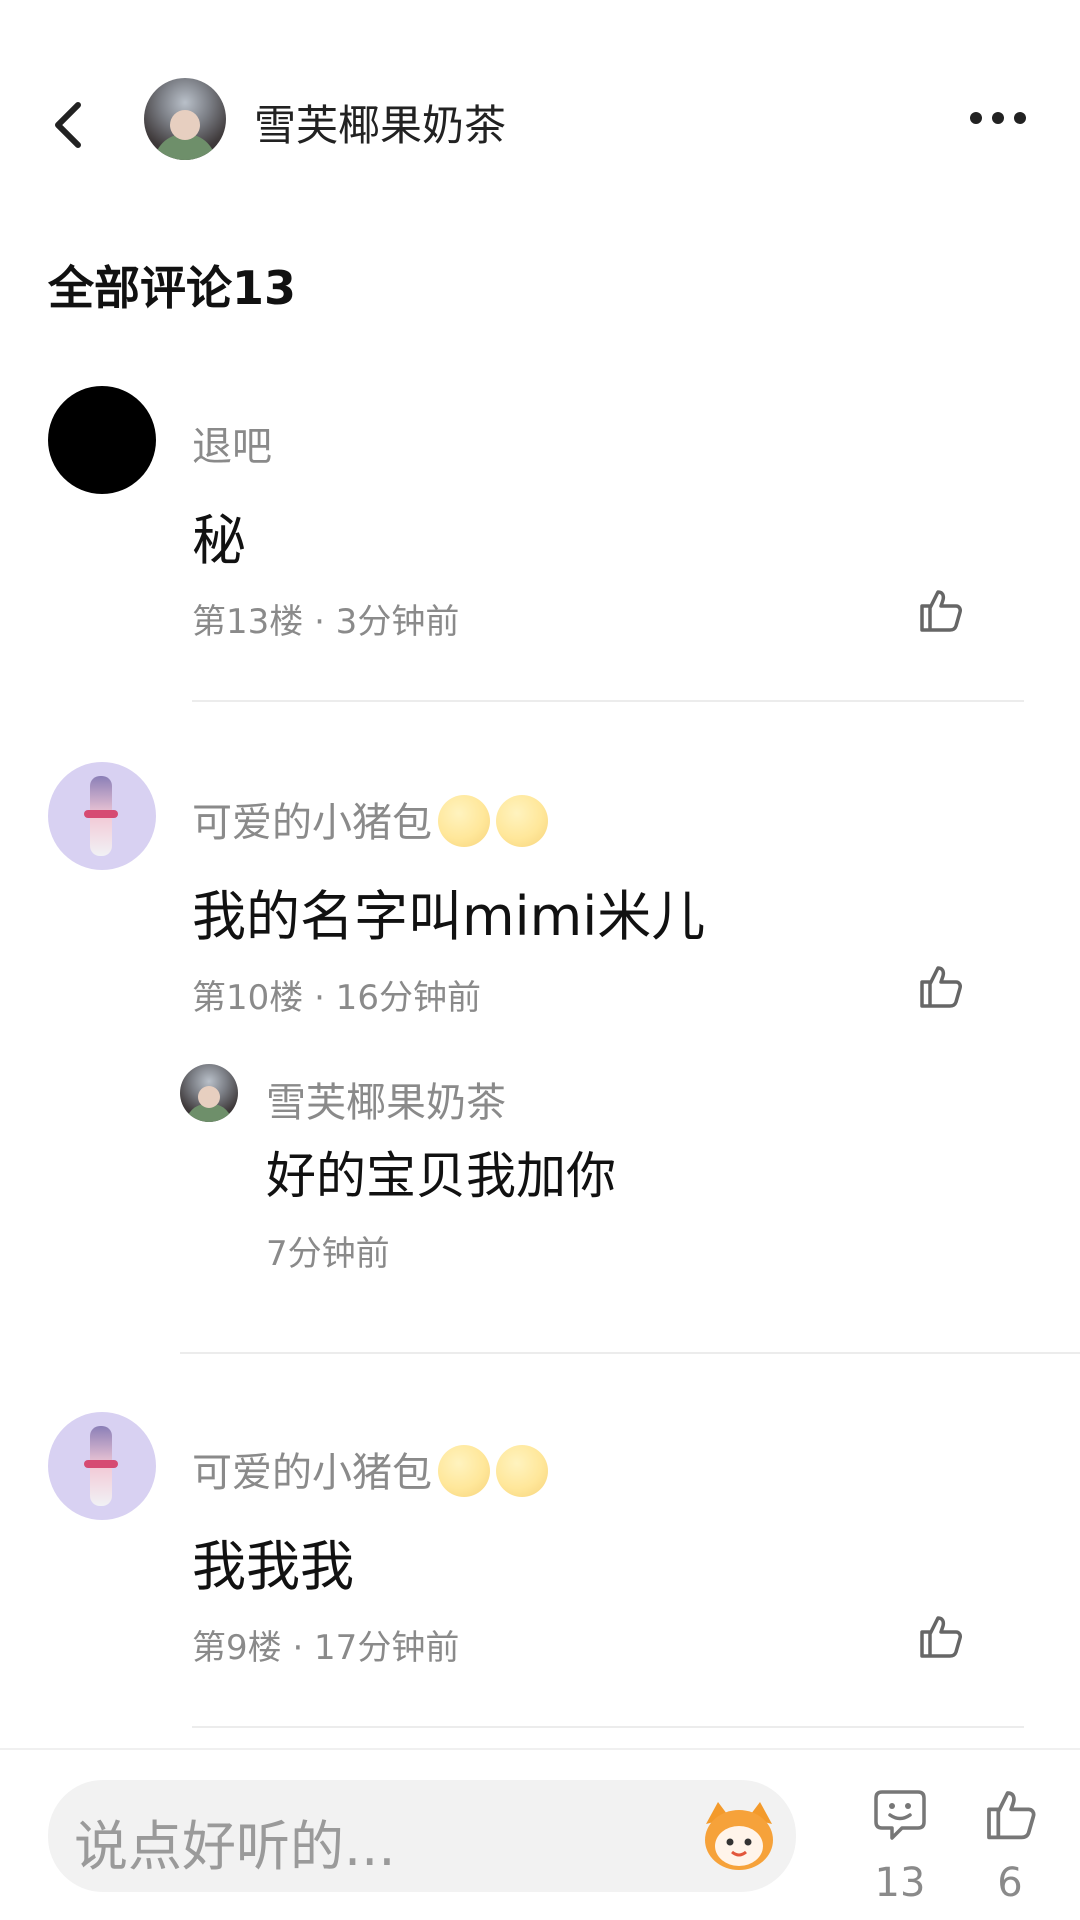 The width and height of the screenshot is (1080, 1920). I want to click on comment-meta: 第13楼 · 3分钟前, so click(326, 622).